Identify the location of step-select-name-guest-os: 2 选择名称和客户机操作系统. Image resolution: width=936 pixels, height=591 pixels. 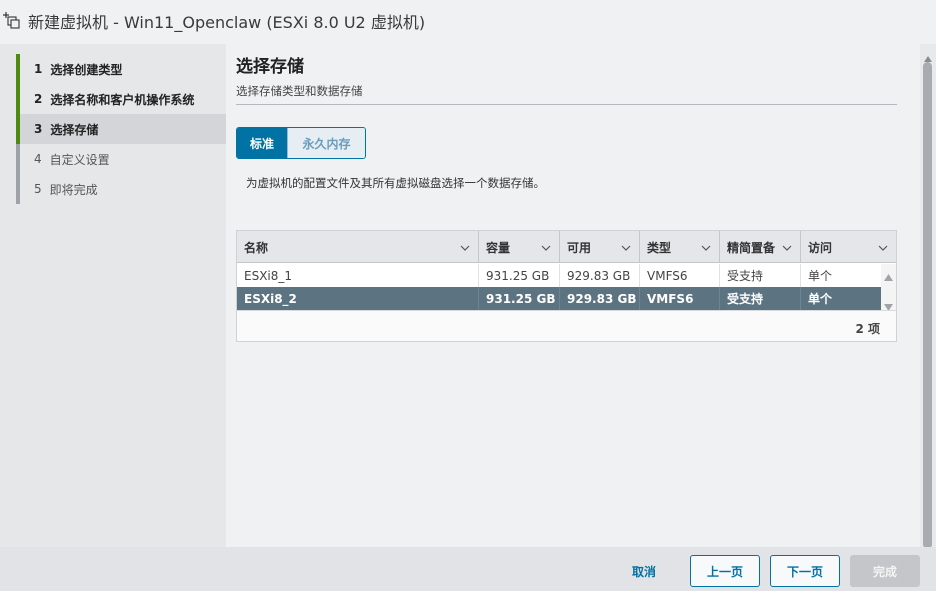
(121, 99).